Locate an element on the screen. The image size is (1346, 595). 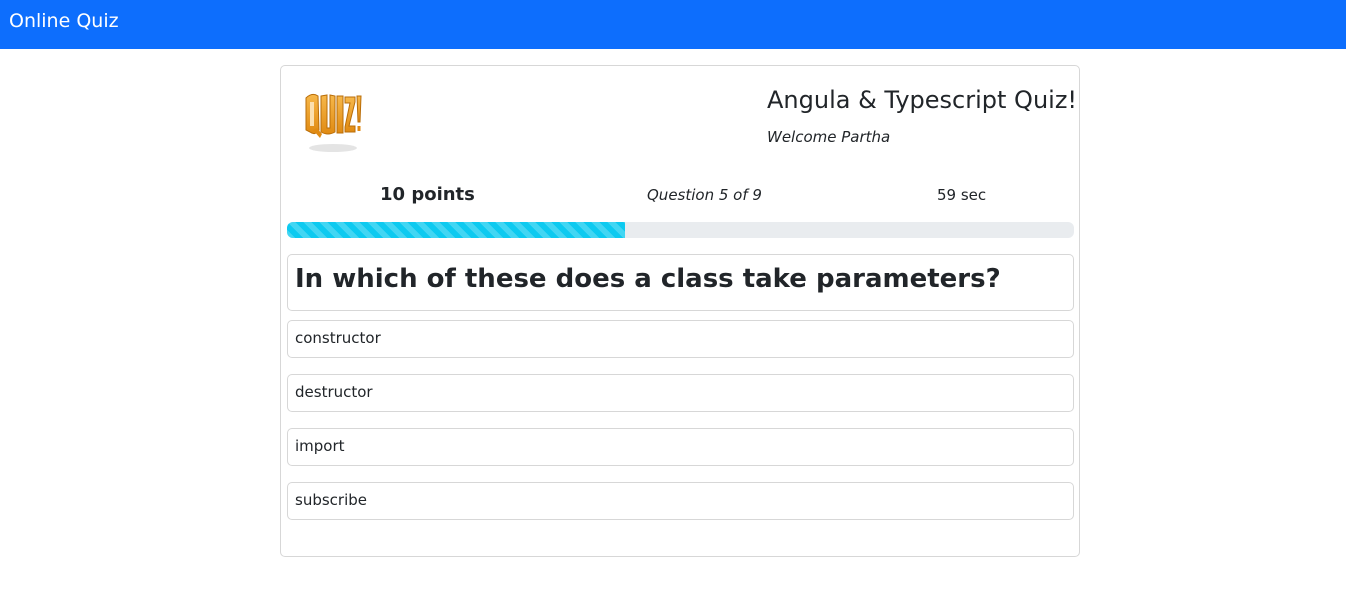
points-display: 10 points is located at coordinates (427, 194).